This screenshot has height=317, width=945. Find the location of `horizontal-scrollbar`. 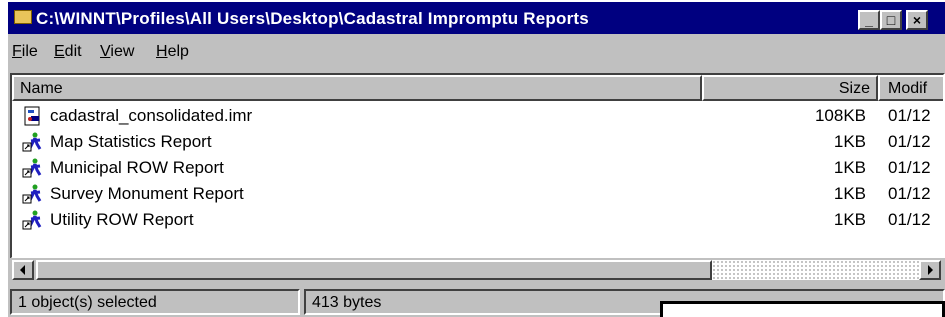

horizontal-scrollbar is located at coordinates (477, 270).